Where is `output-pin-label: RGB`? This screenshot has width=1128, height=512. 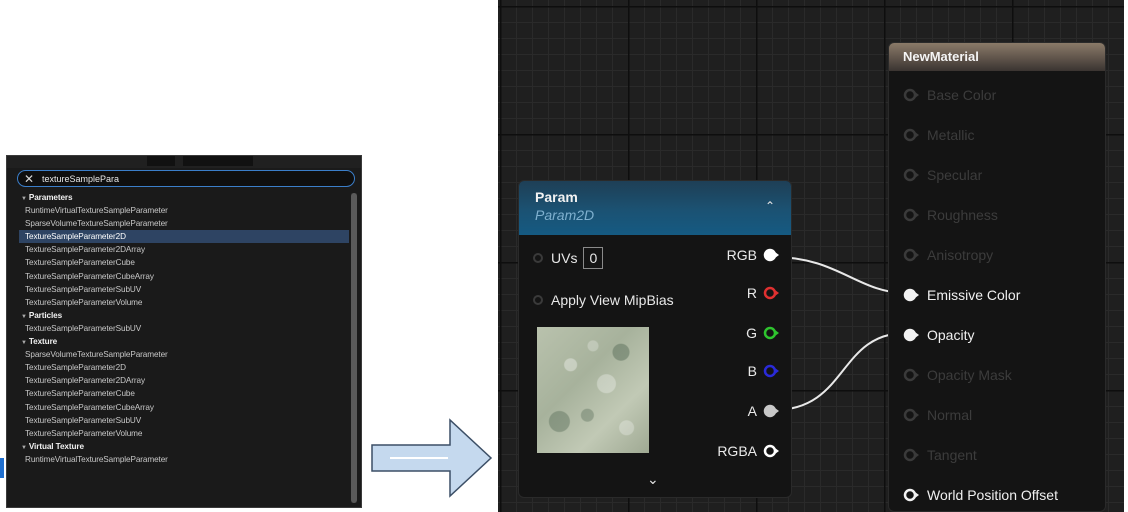 output-pin-label: RGB is located at coordinates (741, 255).